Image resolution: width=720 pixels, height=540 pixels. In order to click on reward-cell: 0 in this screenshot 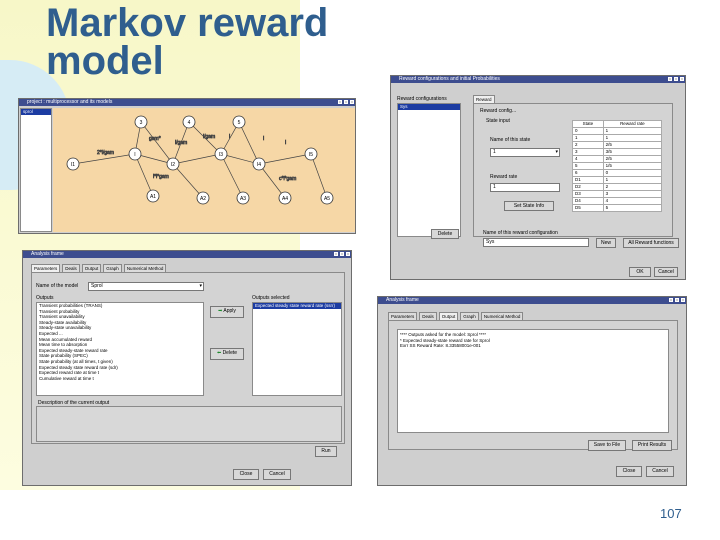, I will do `click(632, 173)`.